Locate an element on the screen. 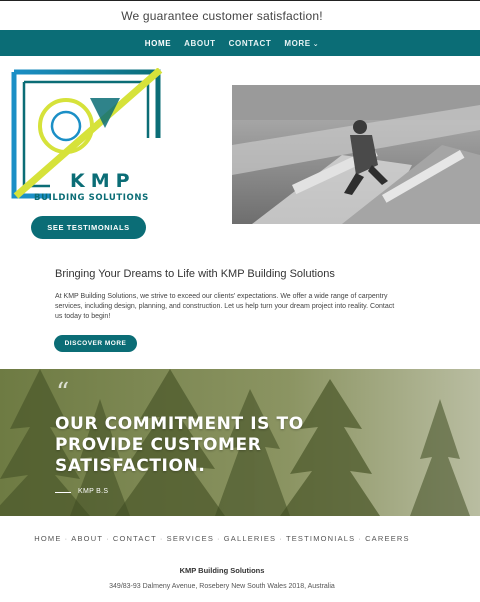 The image size is (480, 602). see-testimonials-button: SEE TESTIMONIALS is located at coordinates (88, 227).